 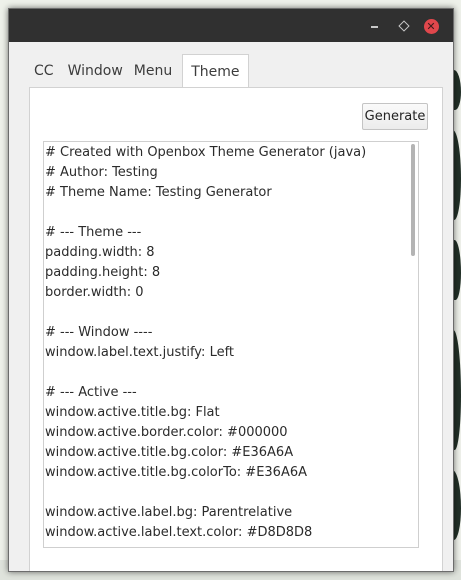 What do you see at coordinates (140, 352) in the screenshot?
I see `text-line: window.label.text.justify: Left` at bounding box center [140, 352].